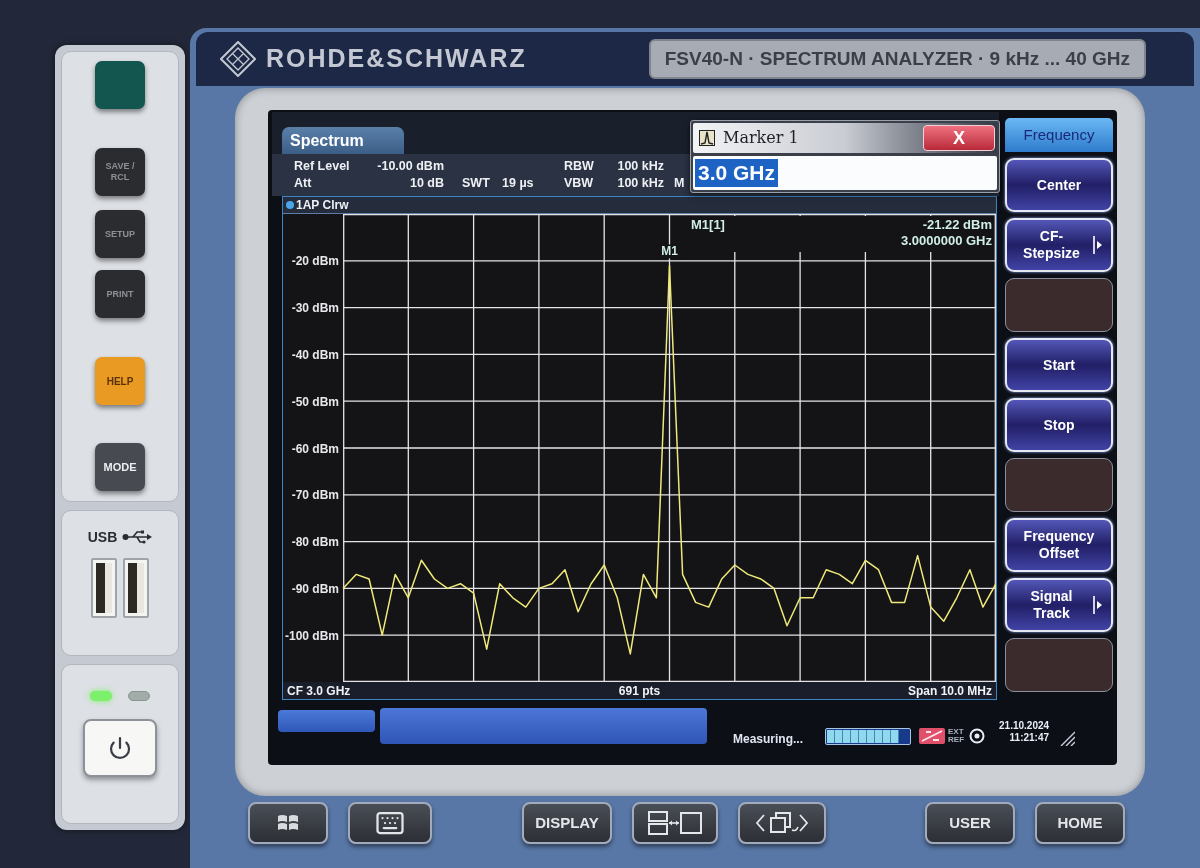  Describe the element at coordinates (1059, 605) in the screenshot. I see `softkey: Signal Track` at that location.